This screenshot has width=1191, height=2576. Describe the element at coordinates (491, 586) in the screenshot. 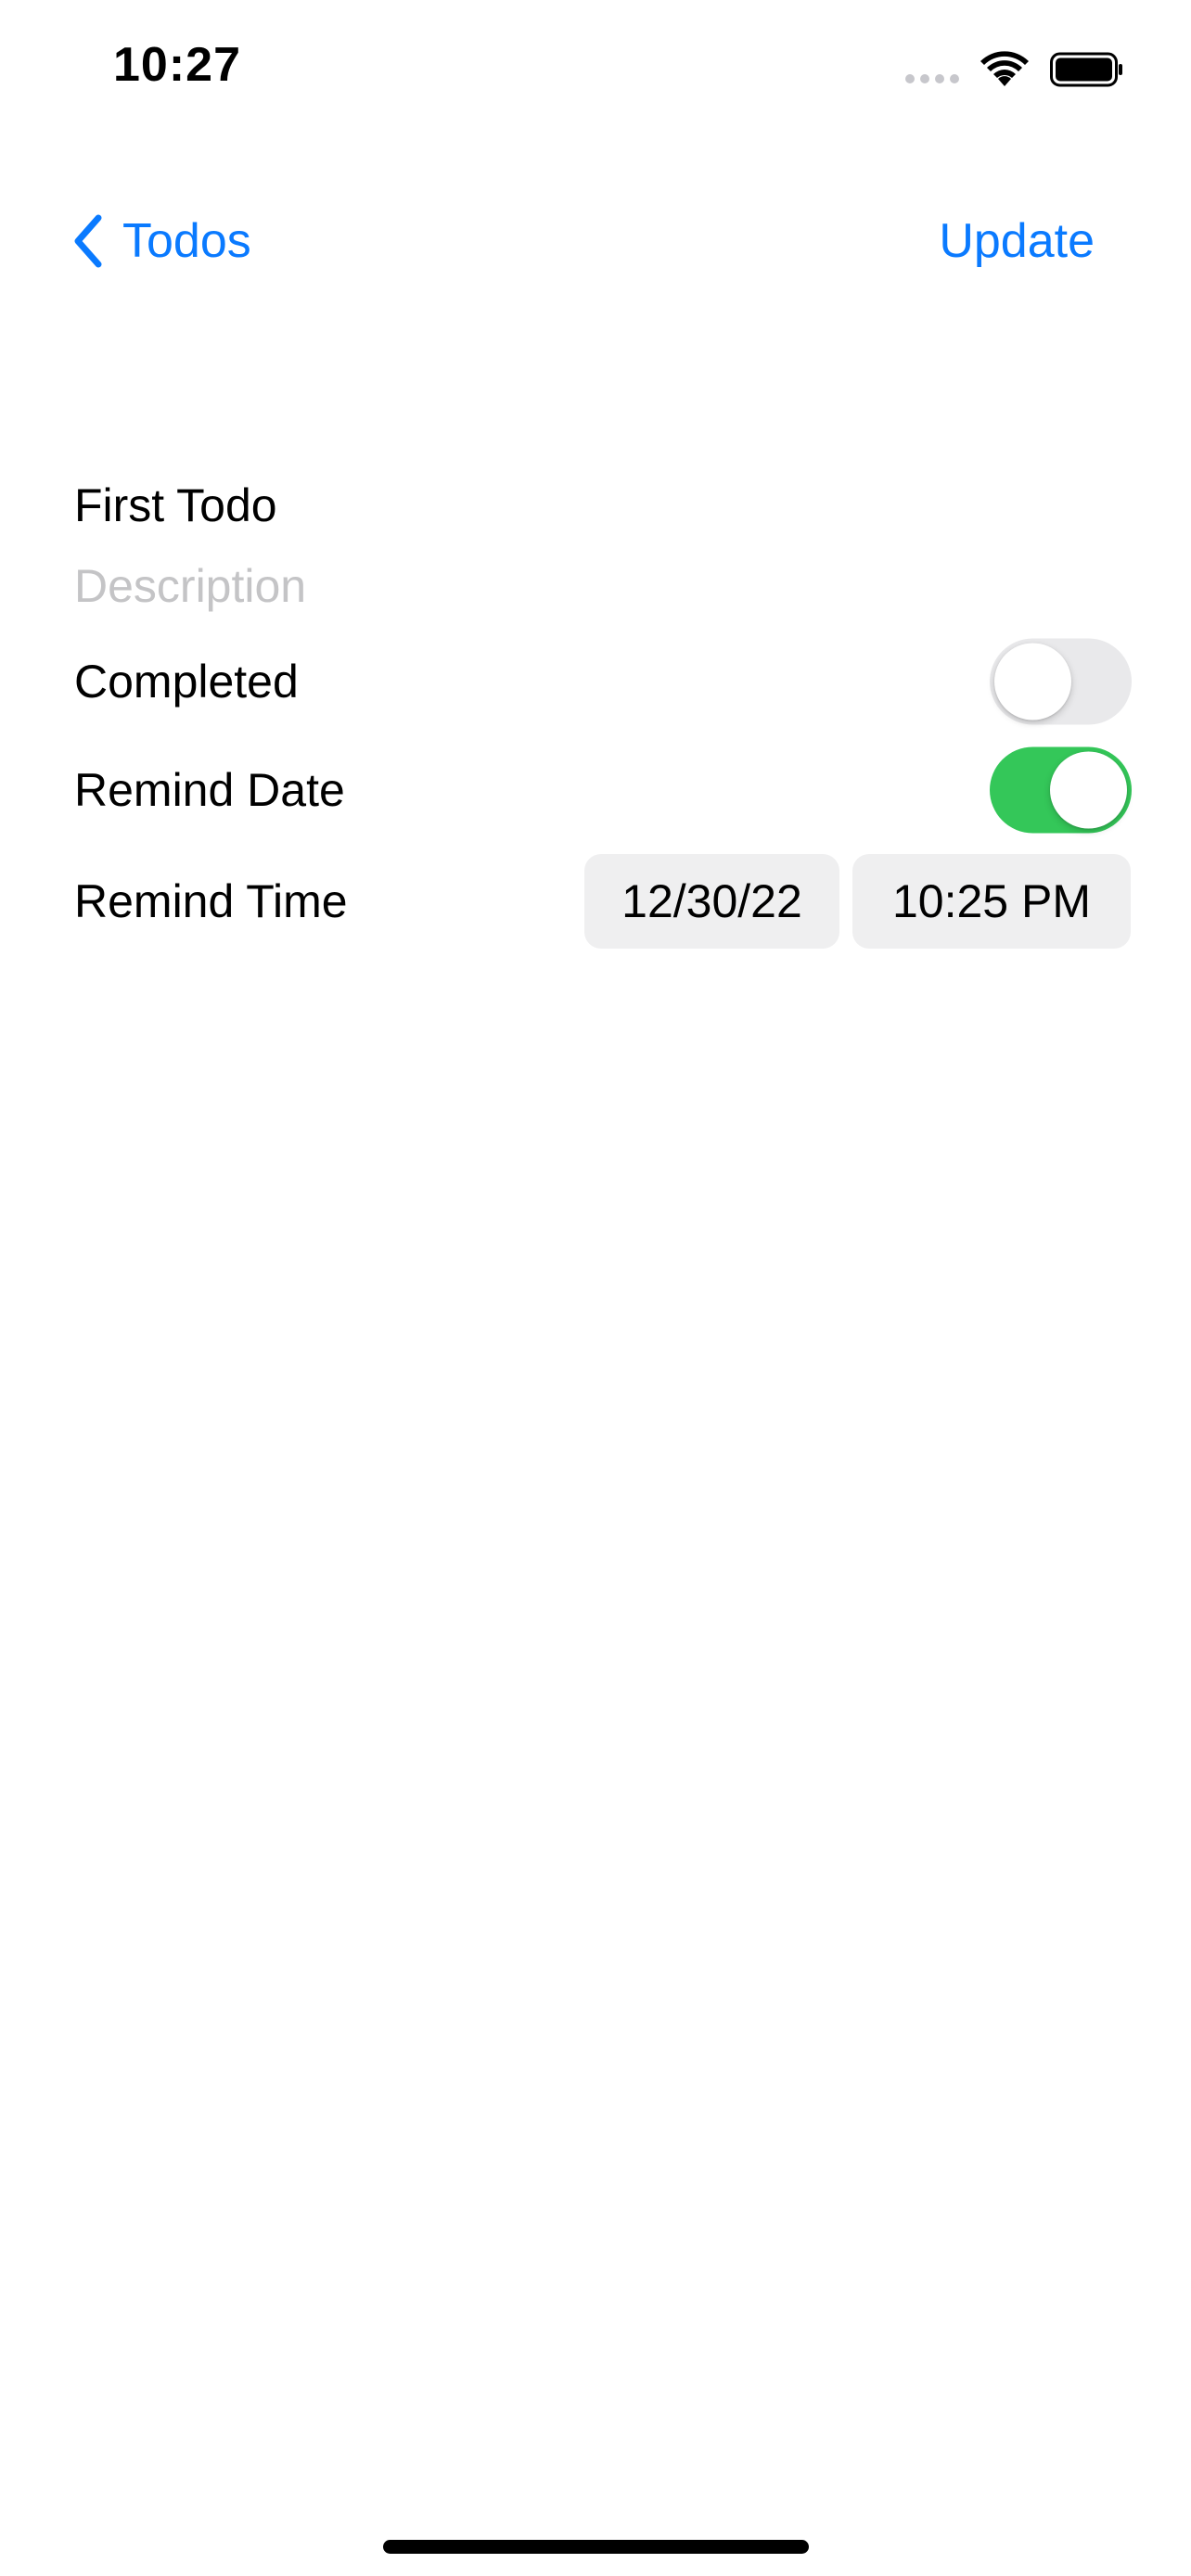

I see `description-field` at that location.